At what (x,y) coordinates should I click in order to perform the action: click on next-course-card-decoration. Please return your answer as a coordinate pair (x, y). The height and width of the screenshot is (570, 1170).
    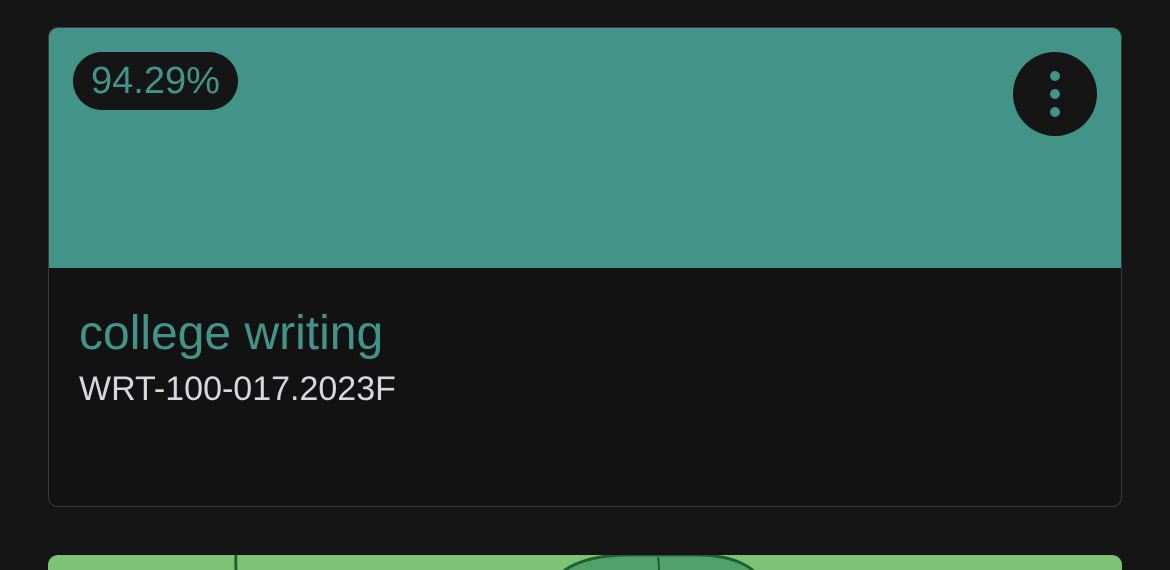
    Looking at the image, I should click on (236, 562).